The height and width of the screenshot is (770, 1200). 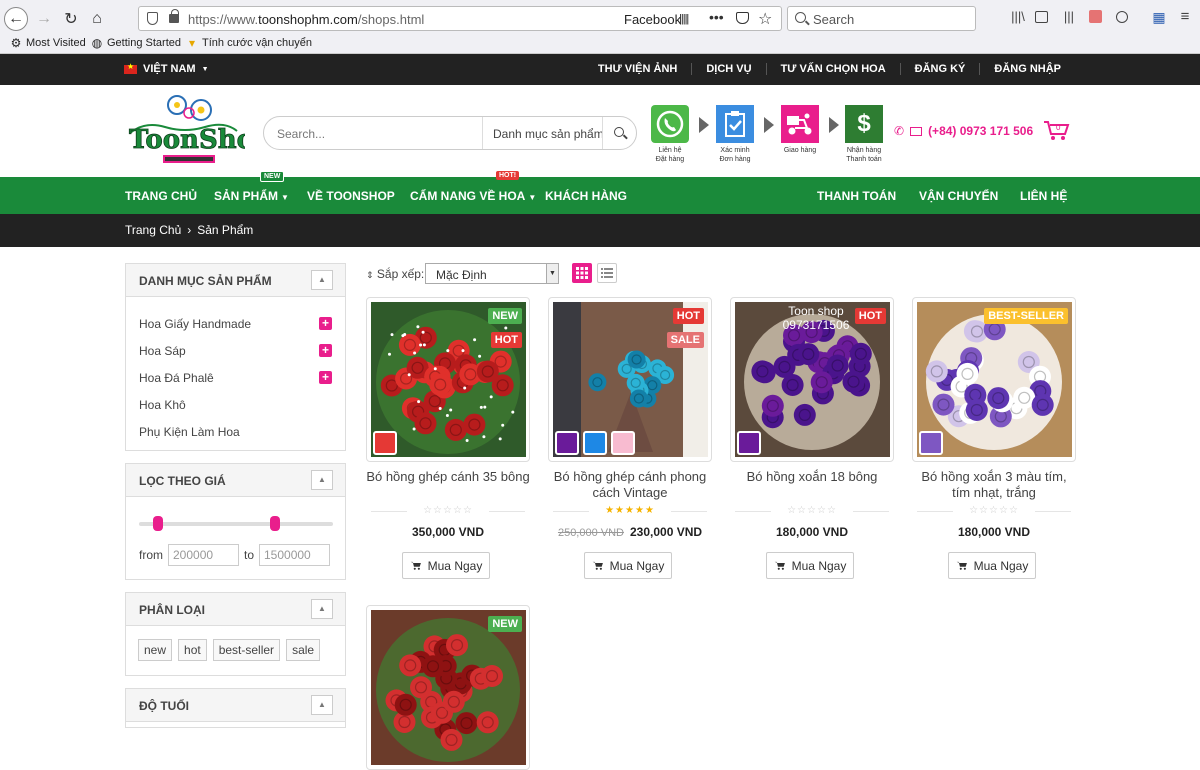 What do you see at coordinates (235, 377) in the screenshot?
I see `category-item: Hoa Đá Phalê +` at bounding box center [235, 377].